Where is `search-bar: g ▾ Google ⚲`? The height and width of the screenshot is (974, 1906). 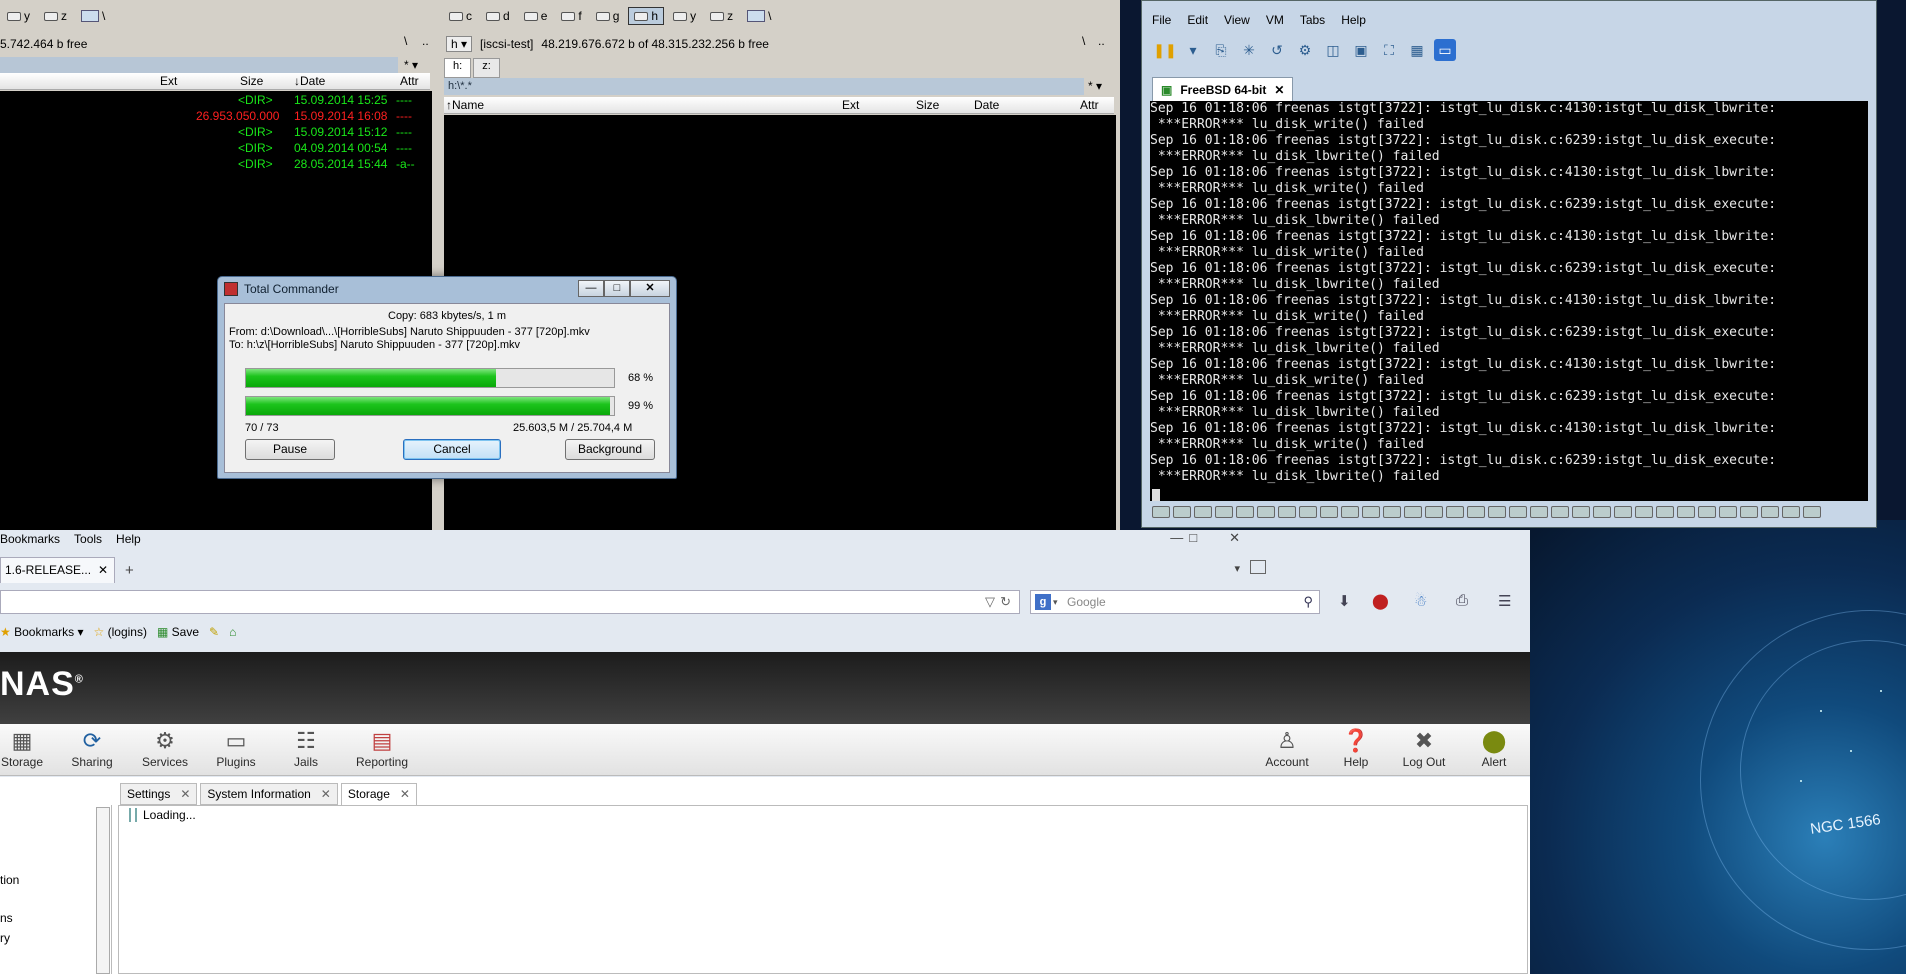
search-bar: g ▾ Google ⚲ is located at coordinates (1175, 602).